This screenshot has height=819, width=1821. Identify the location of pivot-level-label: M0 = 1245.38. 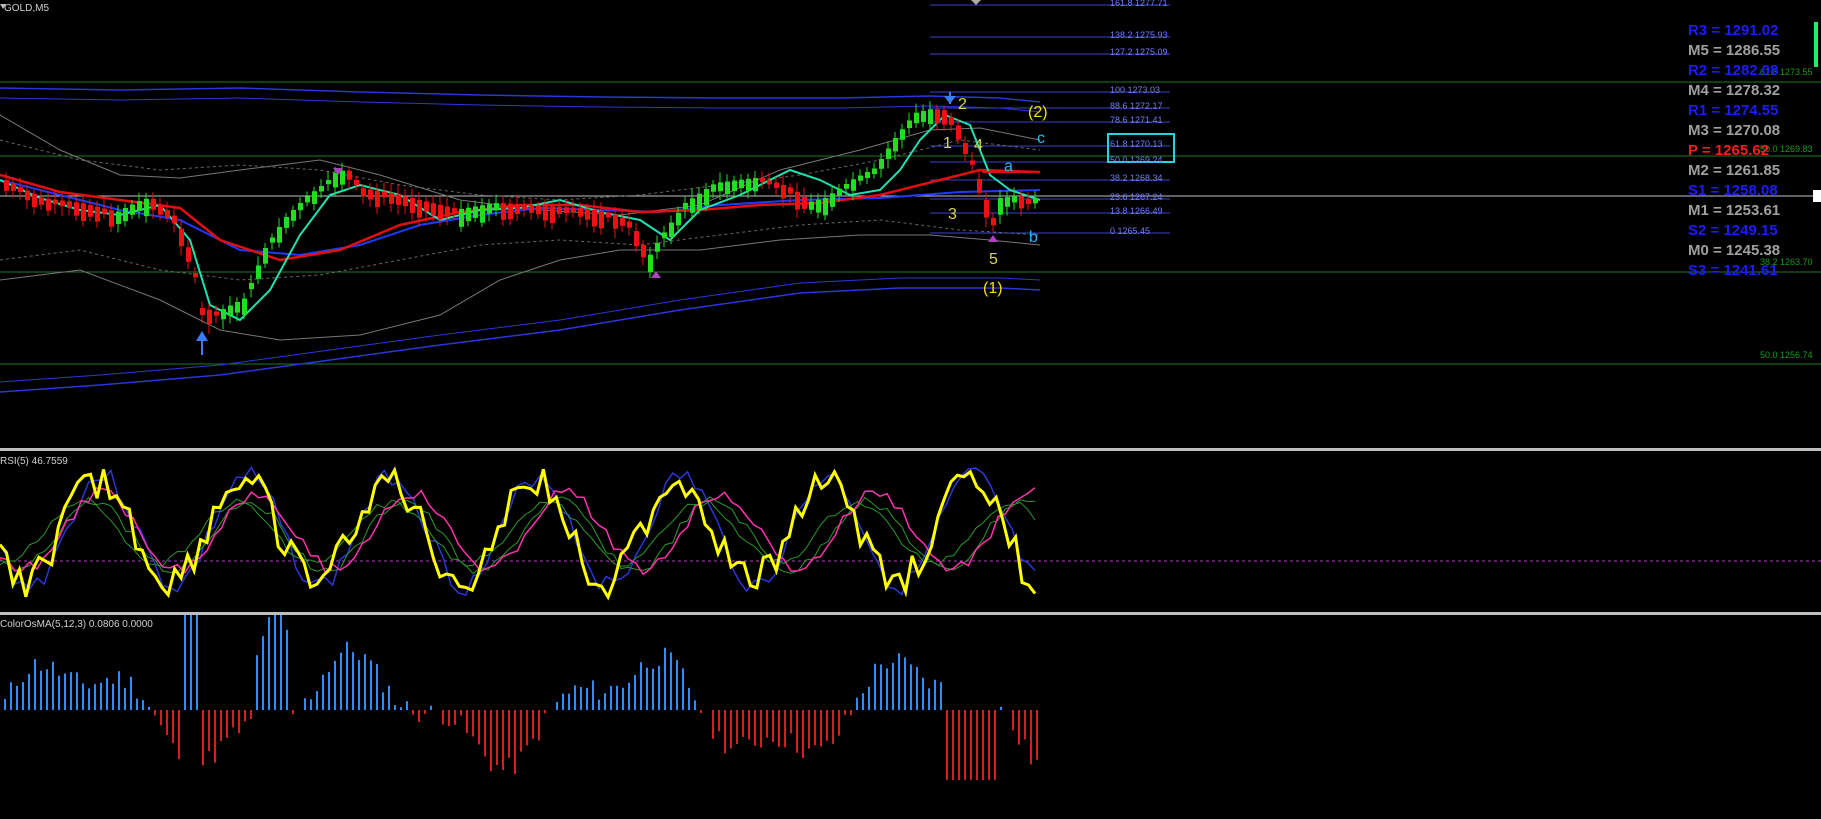
(1734, 250).